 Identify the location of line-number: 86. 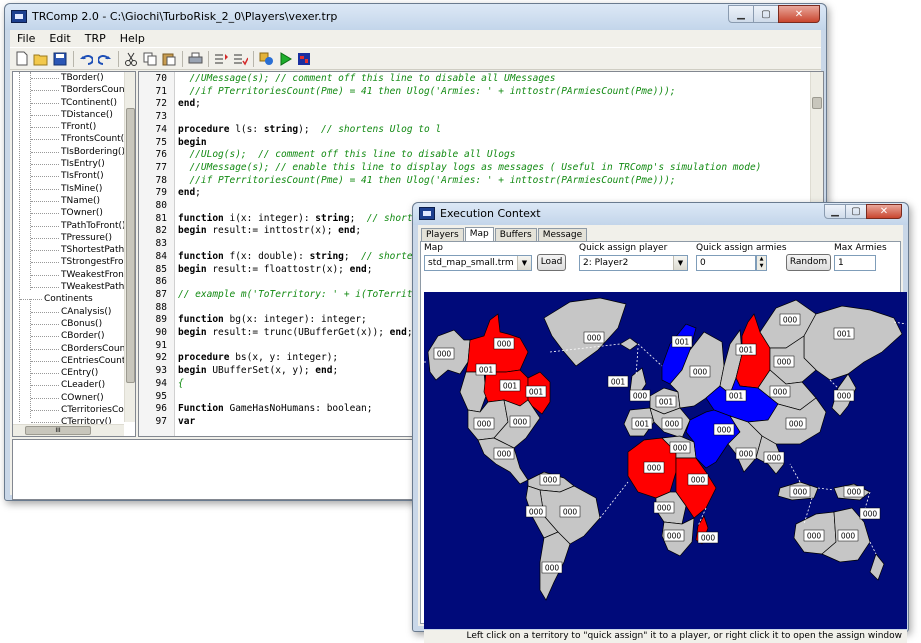
(161, 282).